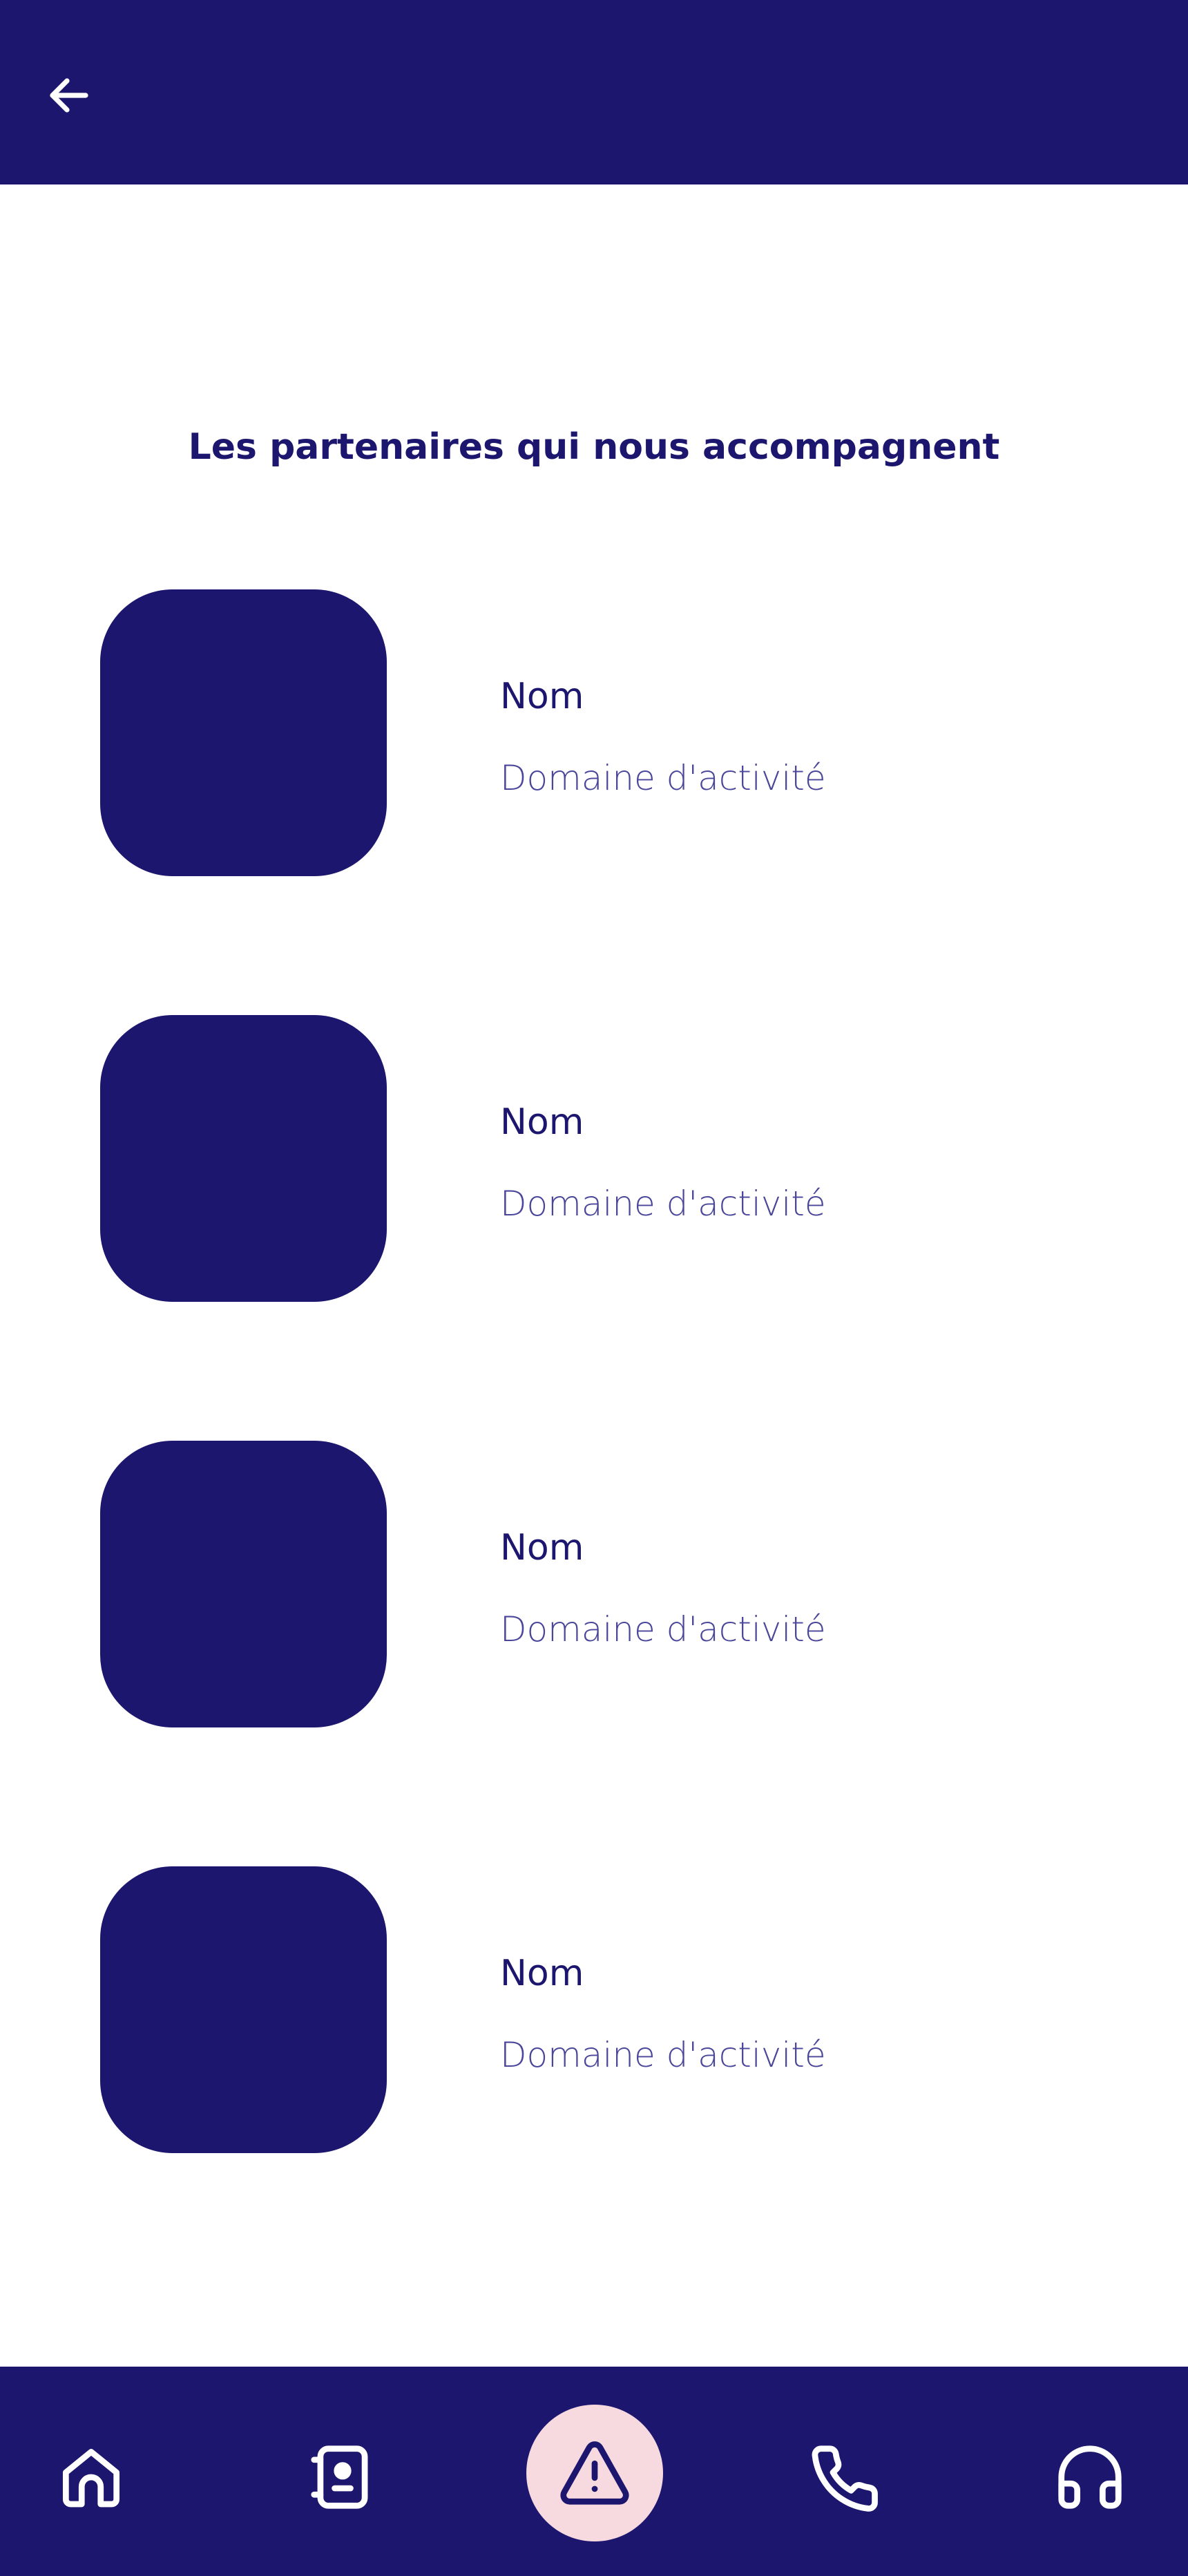  I want to click on section-title: Les partenaires qui nous accompagnent, so click(594, 447).